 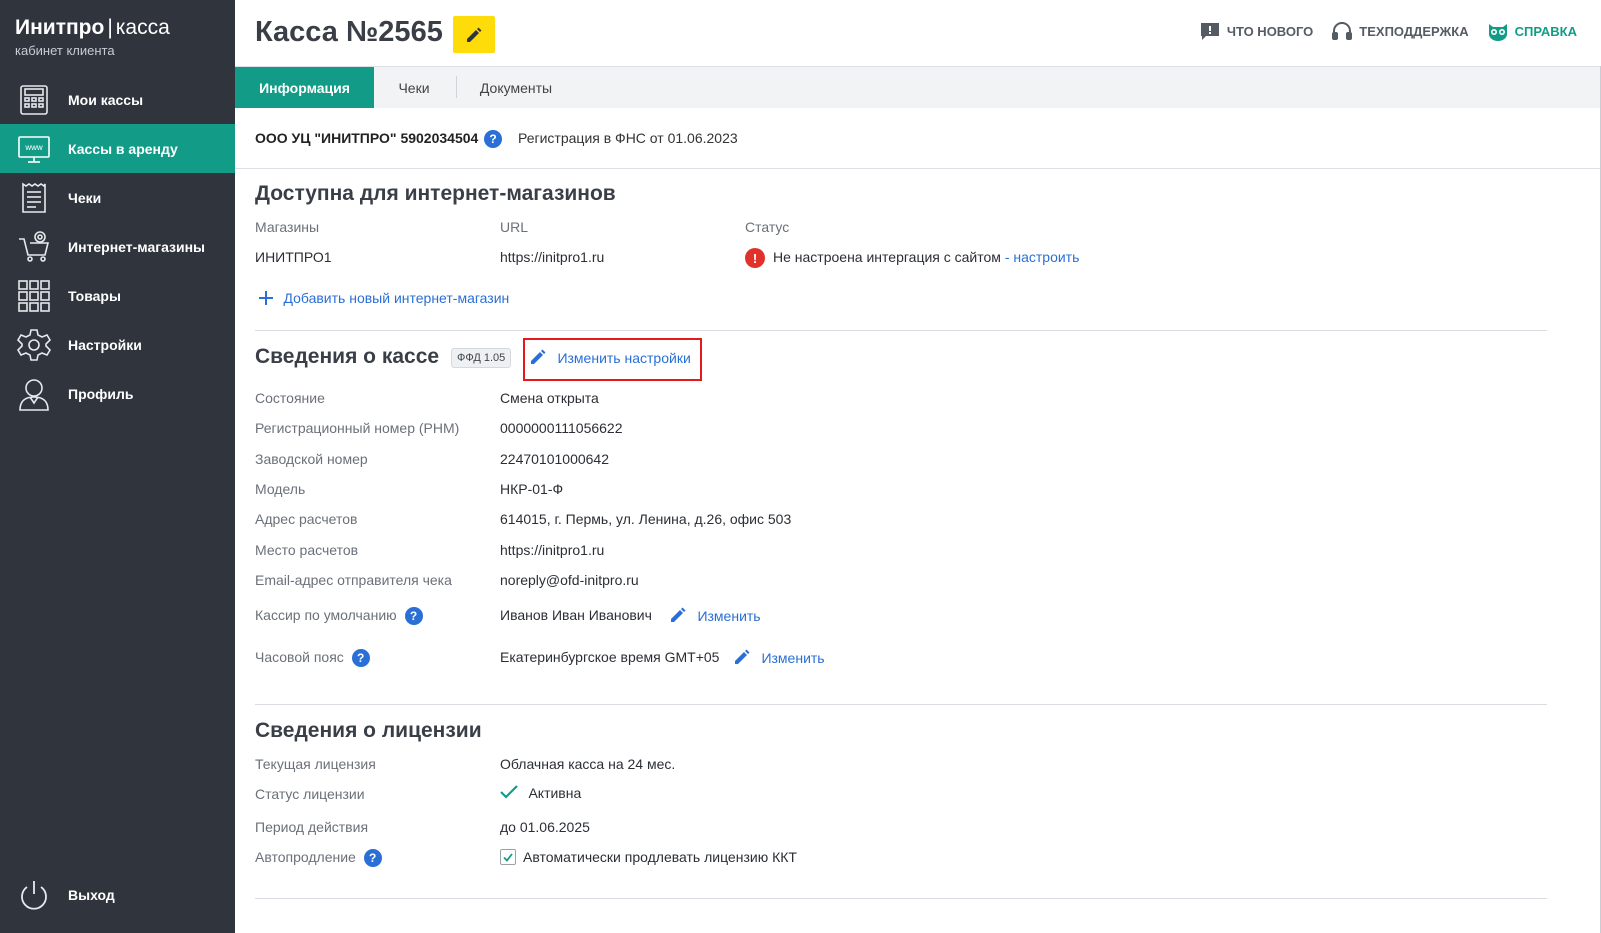 I want to click on owl-icon, so click(x=1497, y=32).